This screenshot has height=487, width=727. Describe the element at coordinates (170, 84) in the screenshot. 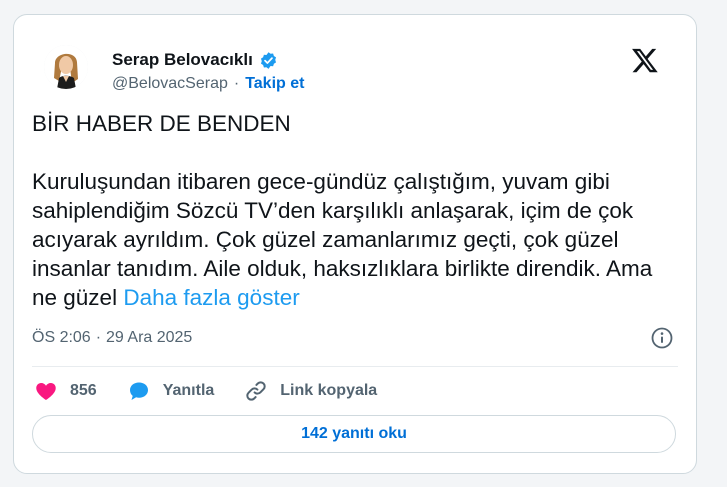

I see `author-handle: @BelovacSerap` at that location.